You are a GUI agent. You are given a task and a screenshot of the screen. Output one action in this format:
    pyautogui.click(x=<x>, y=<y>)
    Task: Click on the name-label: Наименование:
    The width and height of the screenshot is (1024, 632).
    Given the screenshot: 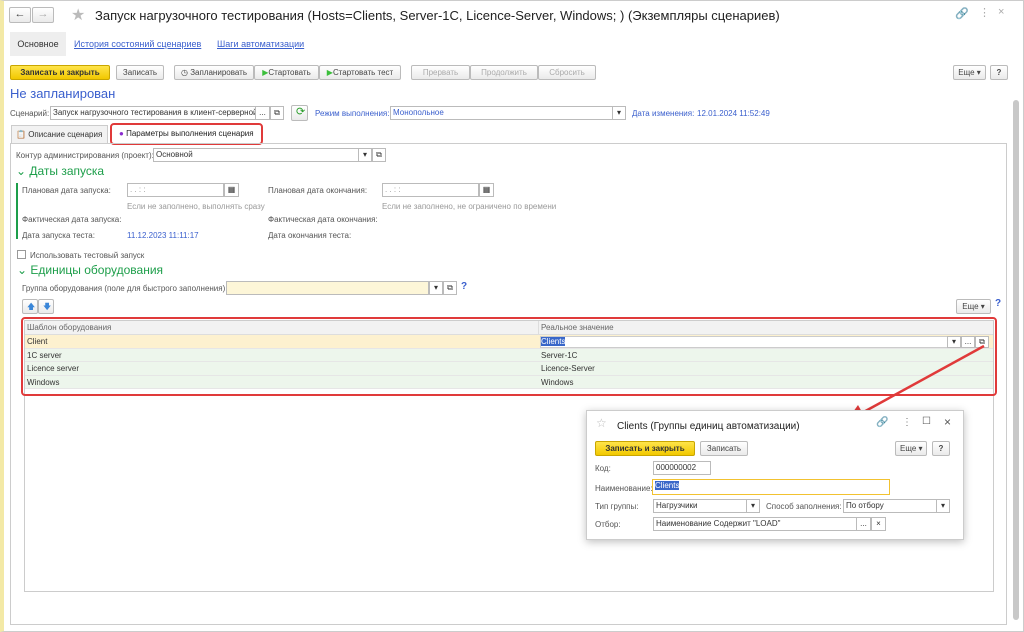 What is the action you would take?
    pyautogui.click(x=624, y=488)
    